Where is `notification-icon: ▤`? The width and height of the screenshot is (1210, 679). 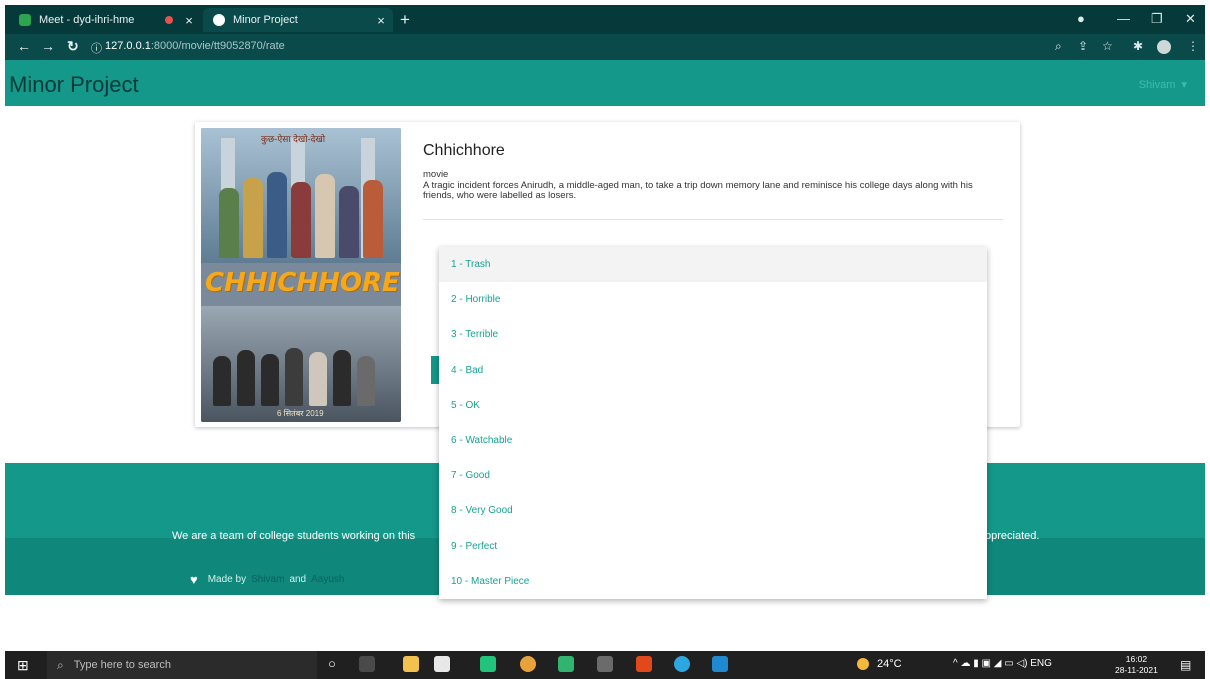
notification-icon: ▤ is located at coordinates (1185, 665).